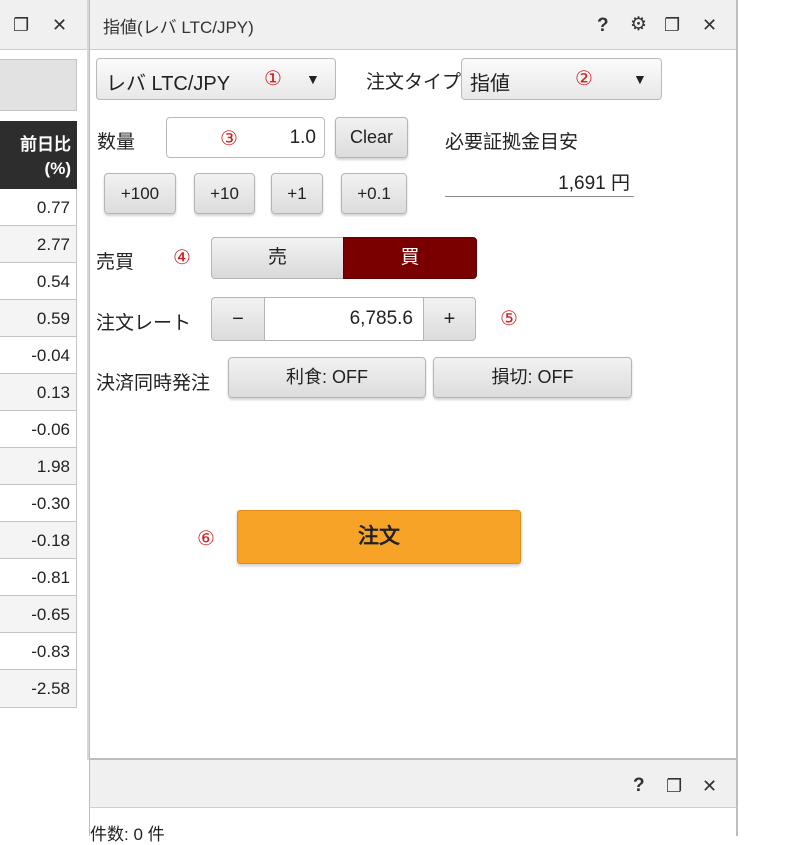 The height and width of the screenshot is (845, 800). Describe the element at coordinates (374, 193) in the screenshot. I see `increment-0-1-button: +0.1` at that location.